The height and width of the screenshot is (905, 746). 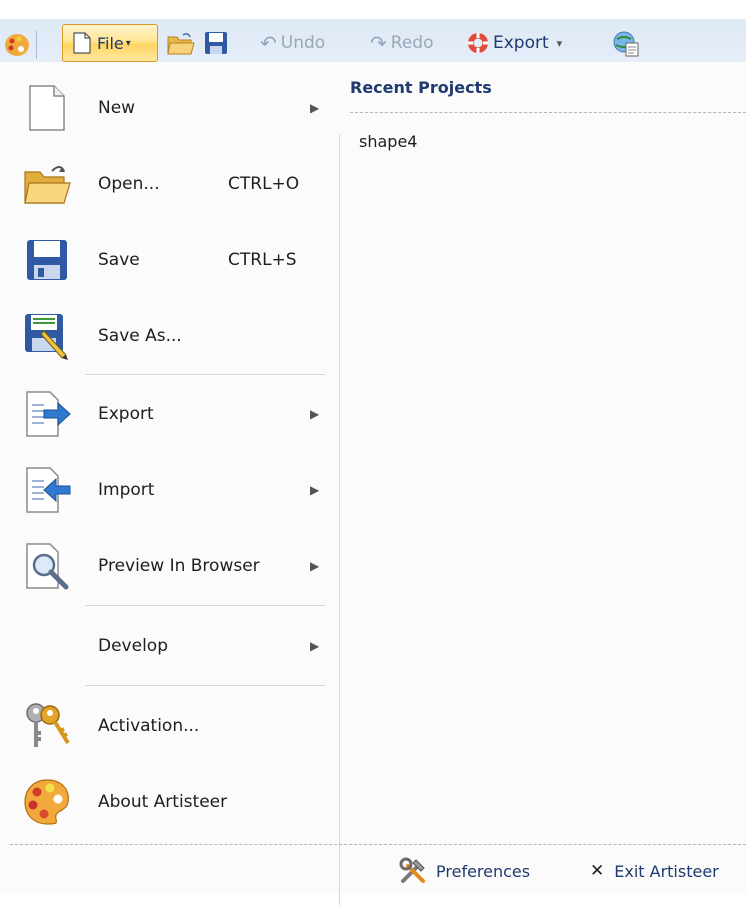 What do you see at coordinates (126, 414) in the screenshot?
I see `menu-item-label: Export` at bounding box center [126, 414].